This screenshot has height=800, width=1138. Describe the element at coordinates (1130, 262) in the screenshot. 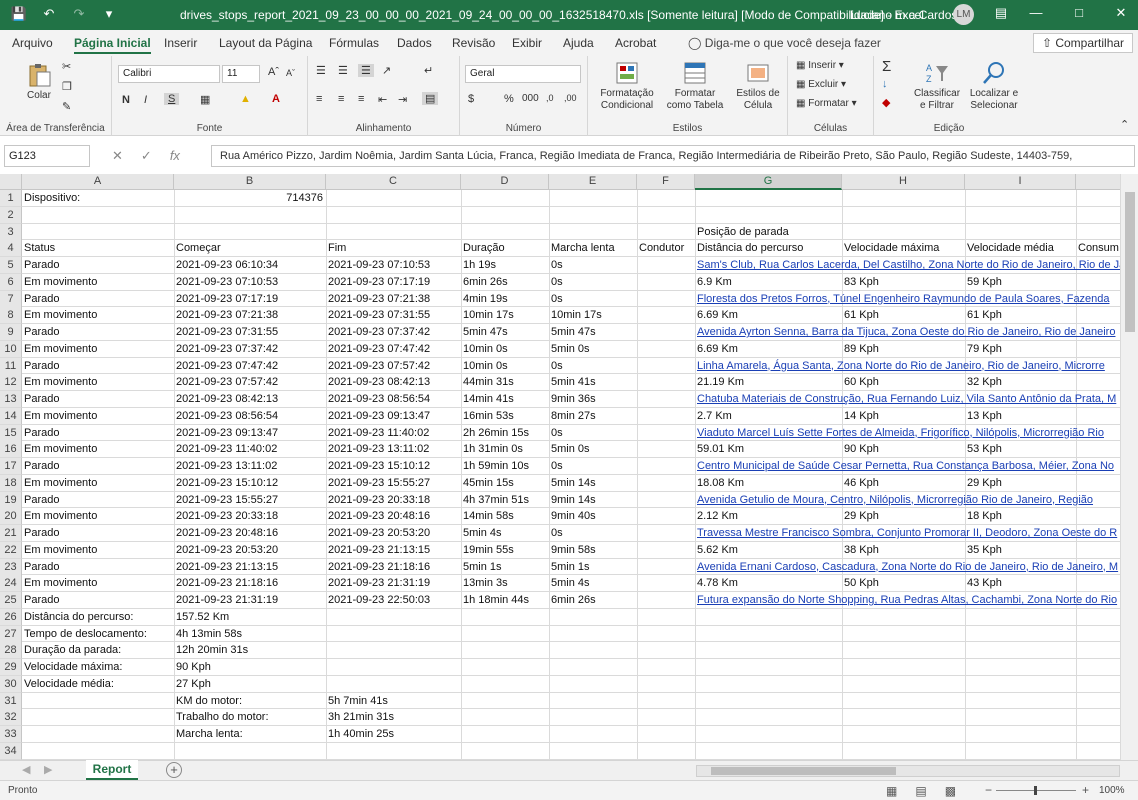

I see `vertical-scroll-thumb` at that location.